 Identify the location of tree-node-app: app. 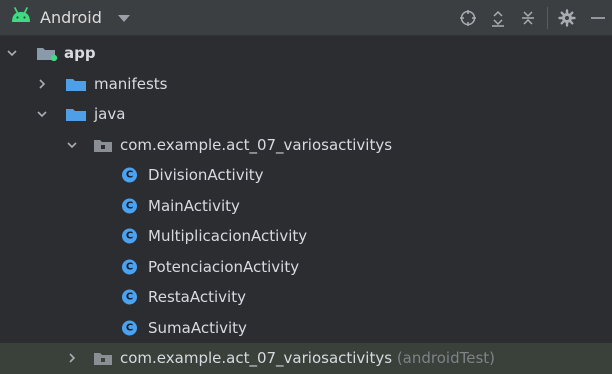
(306, 53).